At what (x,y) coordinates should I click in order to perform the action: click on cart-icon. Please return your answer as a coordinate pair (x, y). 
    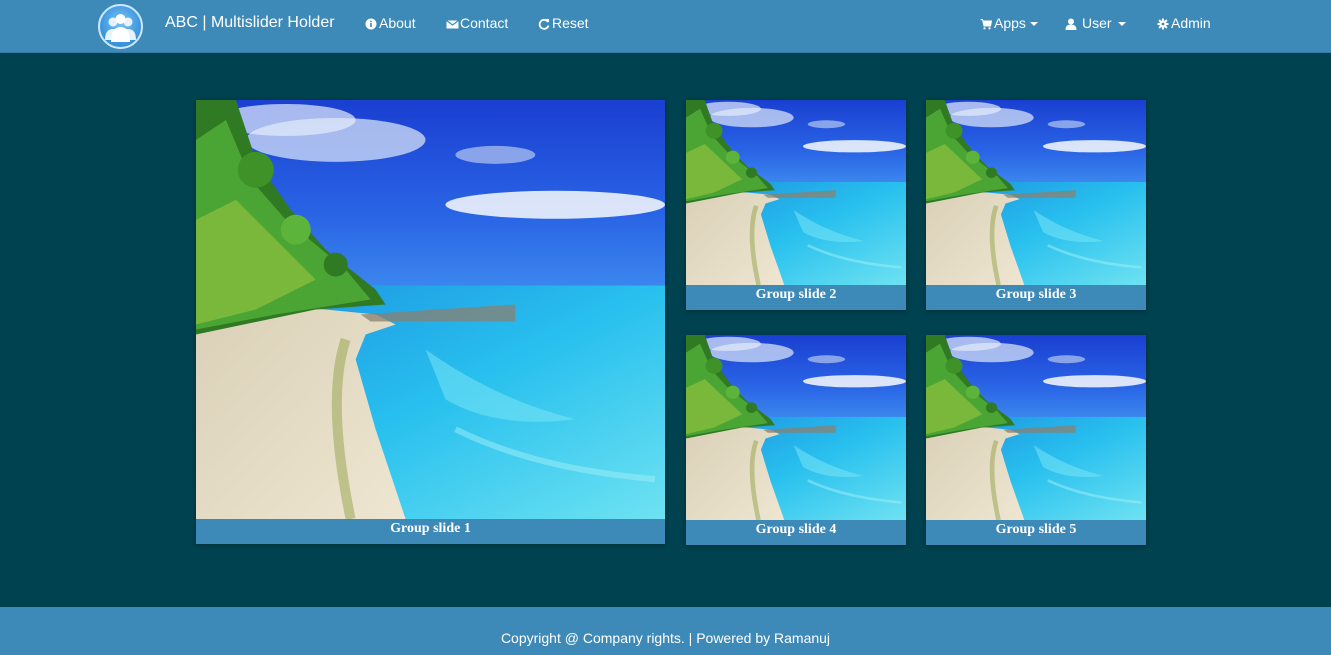
    Looking at the image, I should click on (986, 23).